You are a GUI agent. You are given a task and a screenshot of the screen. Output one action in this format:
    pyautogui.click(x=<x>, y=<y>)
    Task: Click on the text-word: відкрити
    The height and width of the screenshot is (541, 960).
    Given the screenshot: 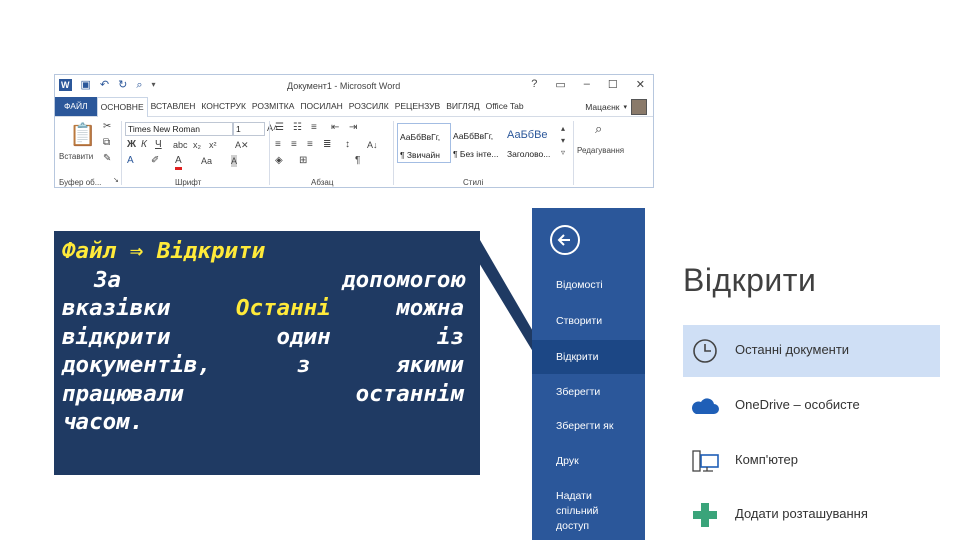 What is the action you would take?
    pyautogui.click(x=116, y=336)
    